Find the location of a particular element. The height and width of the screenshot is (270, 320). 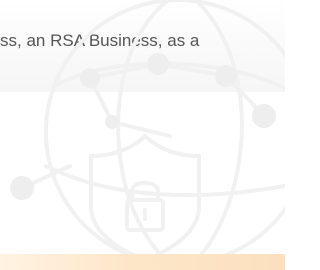

network-link-bottom-left is located at coordinates (46, 177).